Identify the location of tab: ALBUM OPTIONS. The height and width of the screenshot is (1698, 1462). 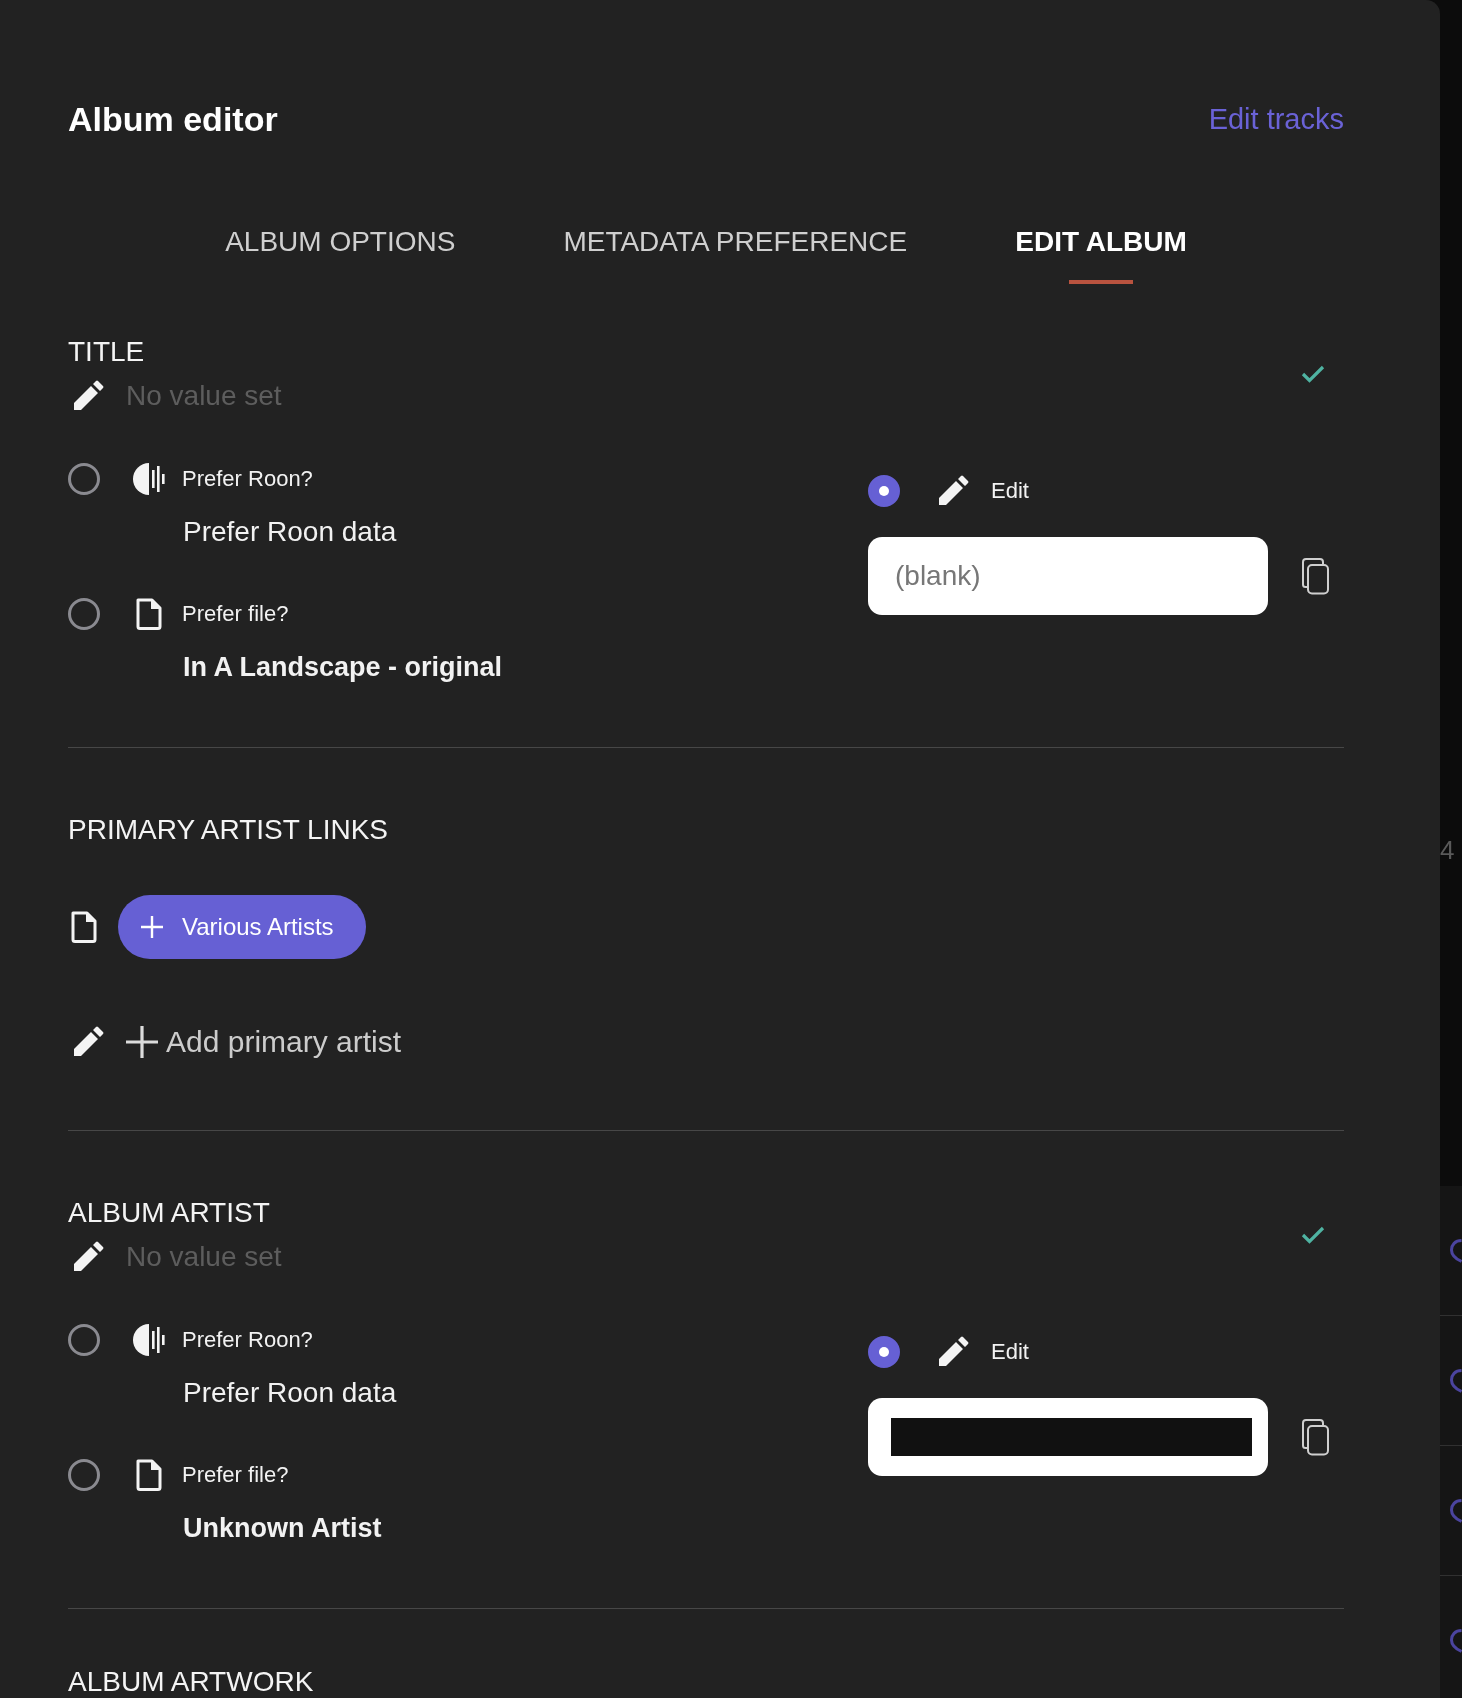
(340, 255).